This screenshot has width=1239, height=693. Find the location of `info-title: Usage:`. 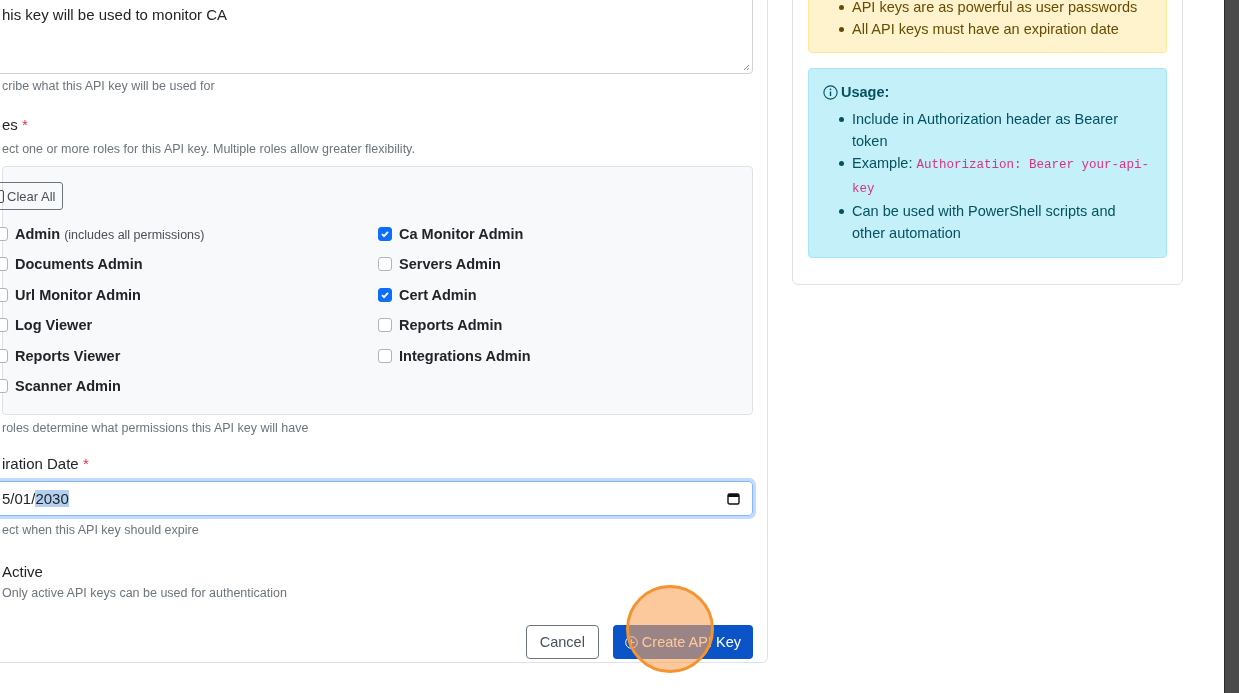

info-title: Usage: is located at coordinates (865, 92).